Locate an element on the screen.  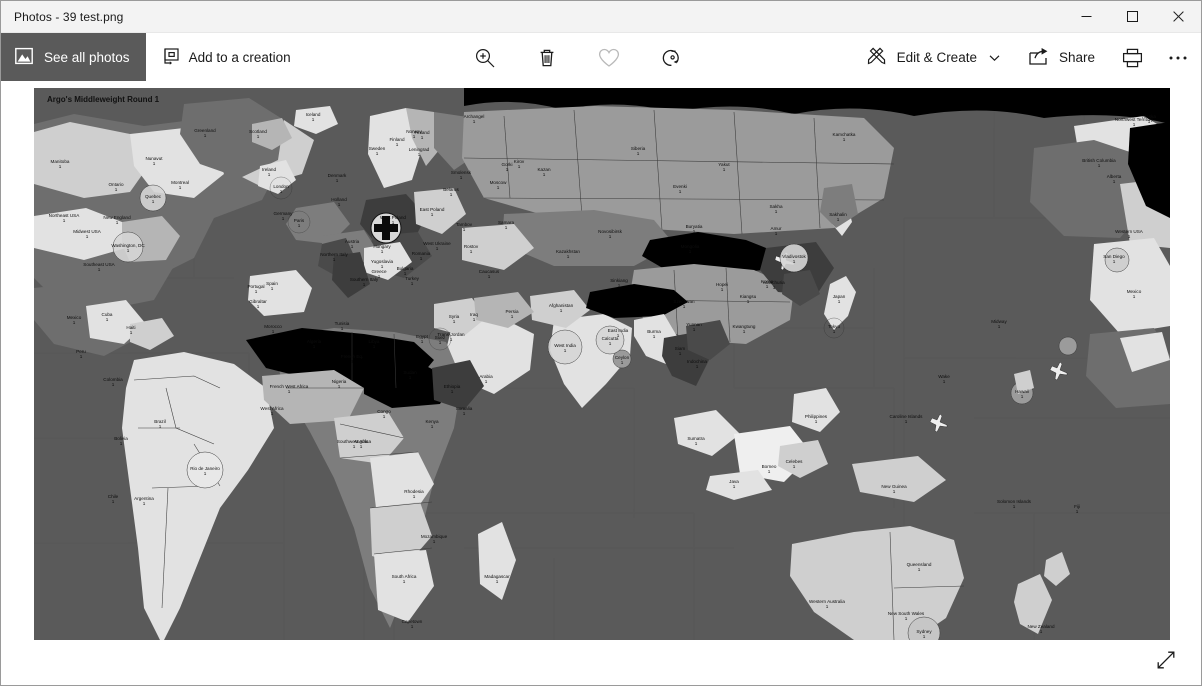
share-button: Share is located at coordinates (1061, 57).